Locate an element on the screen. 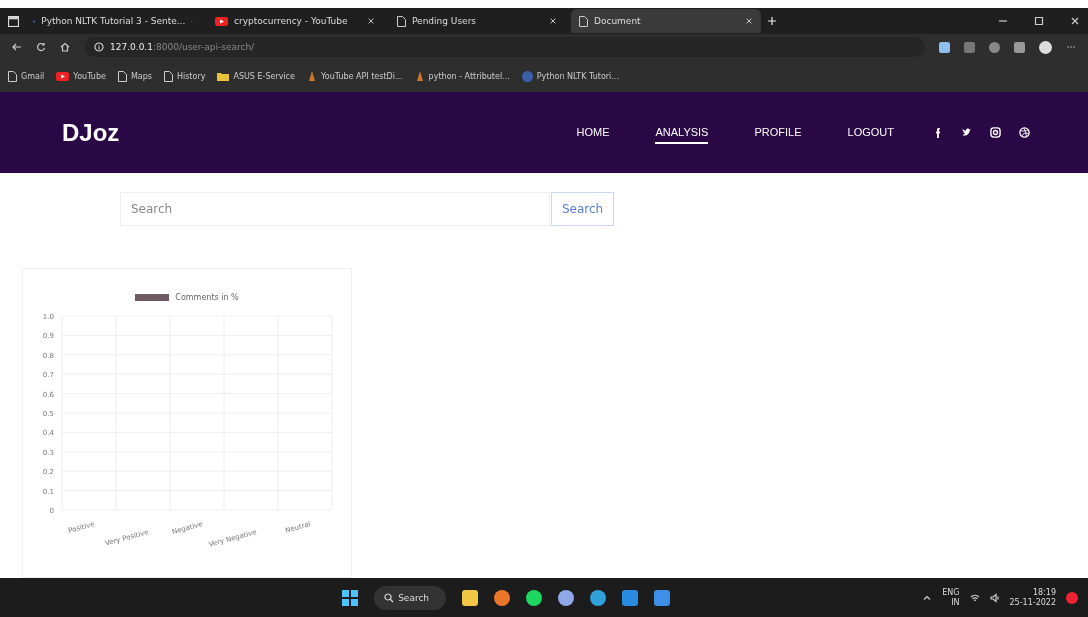 Image resolution: width=1088 pixels, height=617 pixels. language-indicator: ENG IN is located at coordinates (951, 597).